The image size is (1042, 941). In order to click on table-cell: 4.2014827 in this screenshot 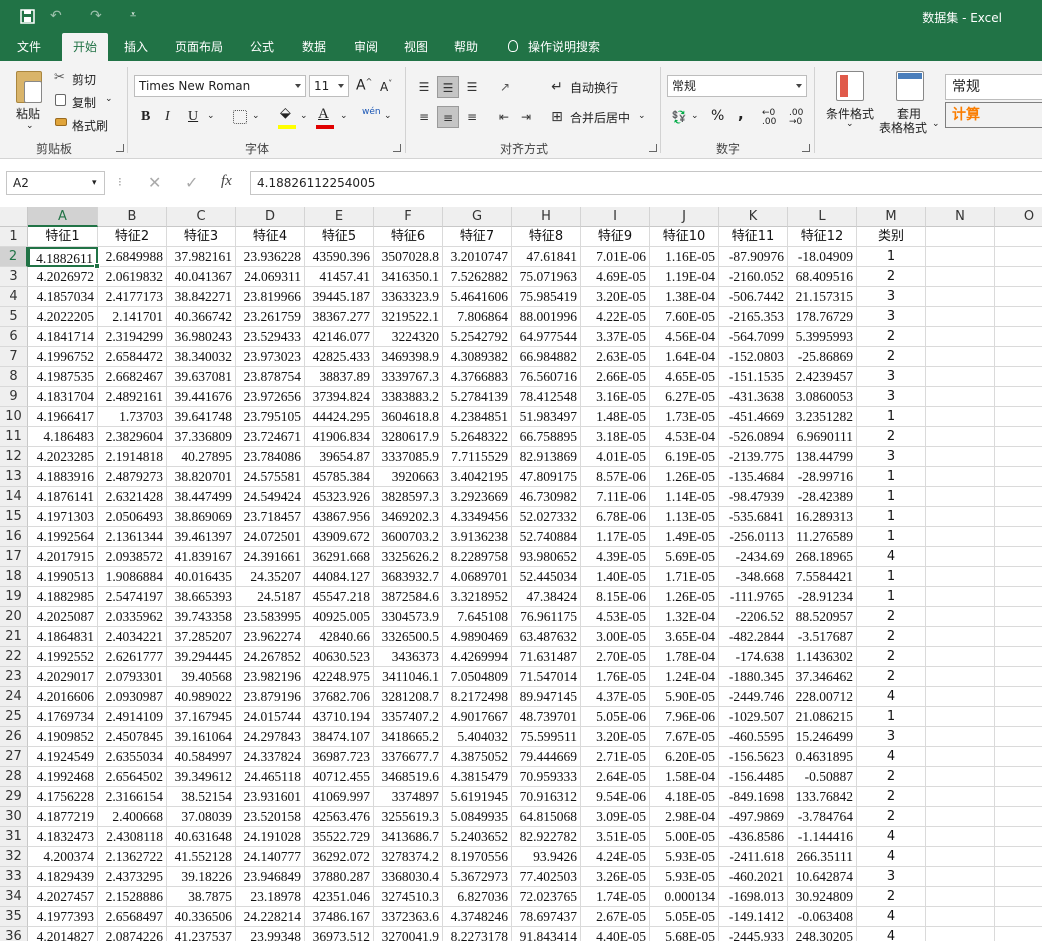, I will do `click(63, 934)`.